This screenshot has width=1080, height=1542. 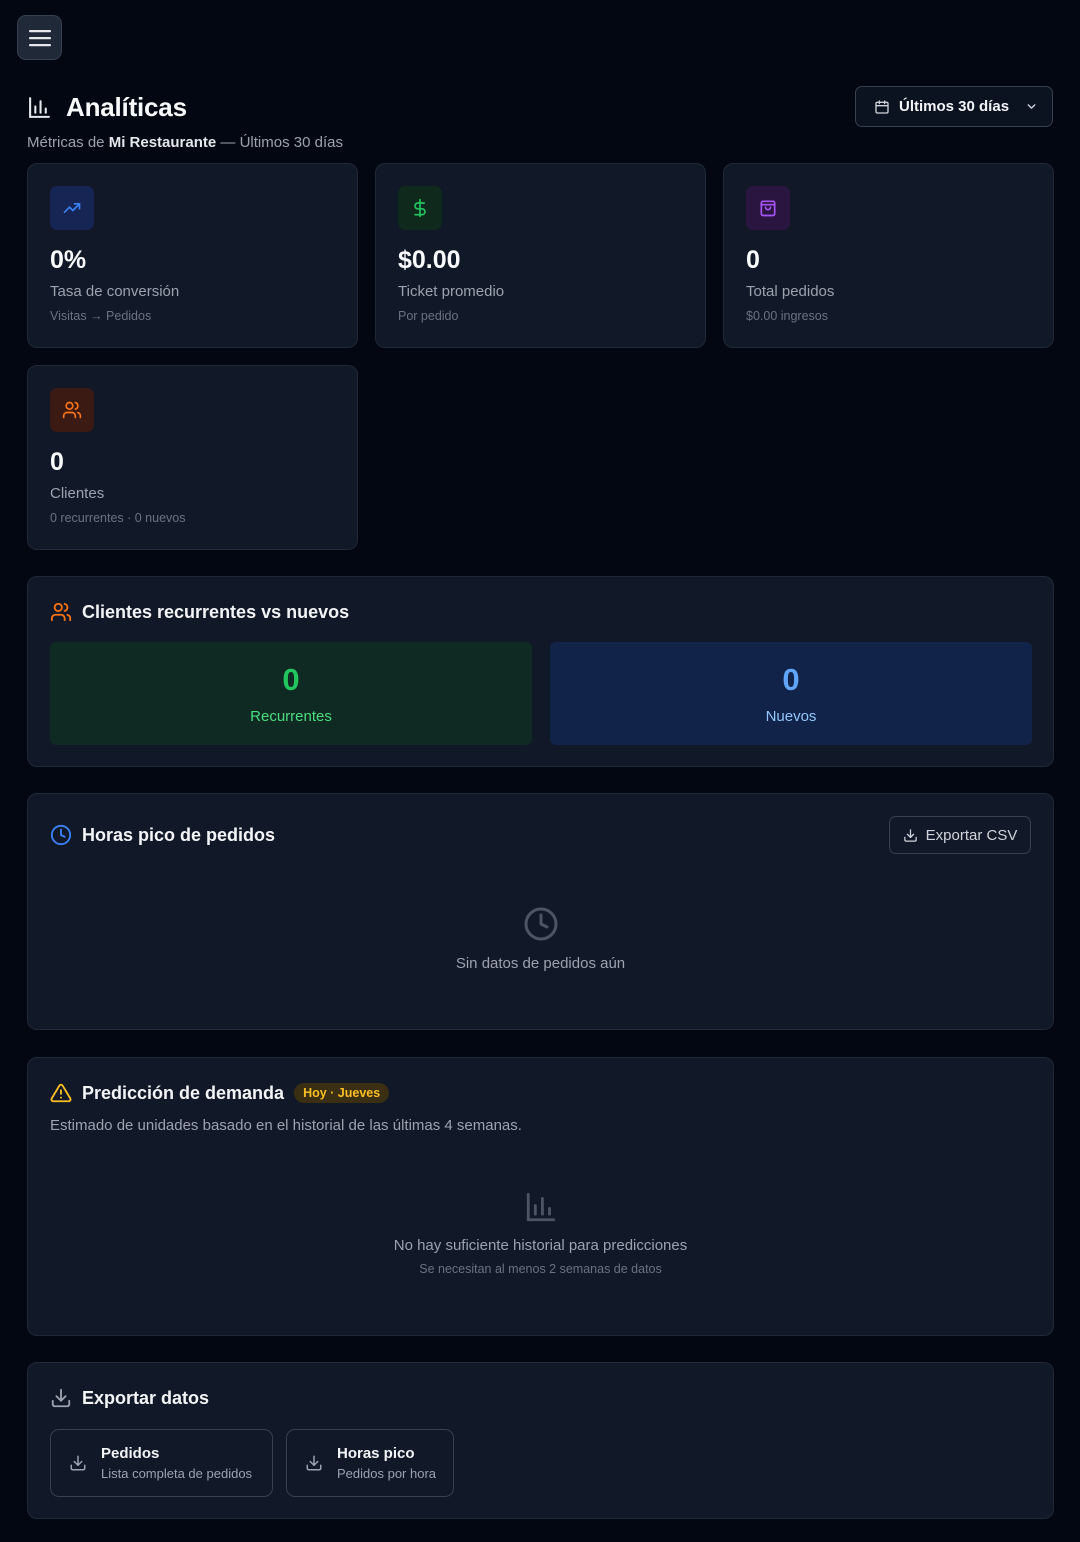 I want to click on export-button-sub: Lista completa de pedidos, so click(x=177, y=1473).